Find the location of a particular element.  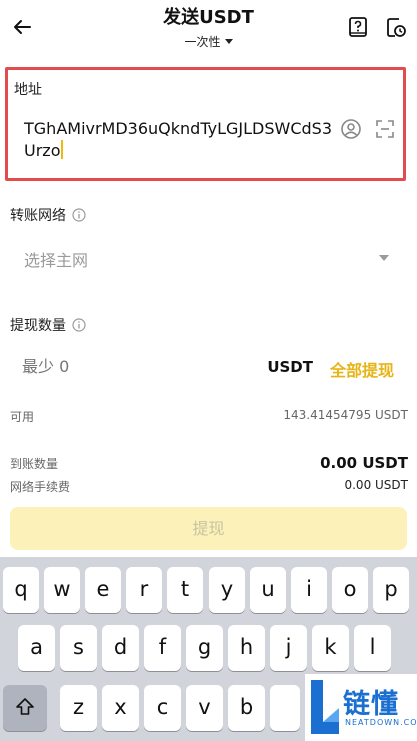

network-label-row: 转账网络 is located at coordinates (48, 215).